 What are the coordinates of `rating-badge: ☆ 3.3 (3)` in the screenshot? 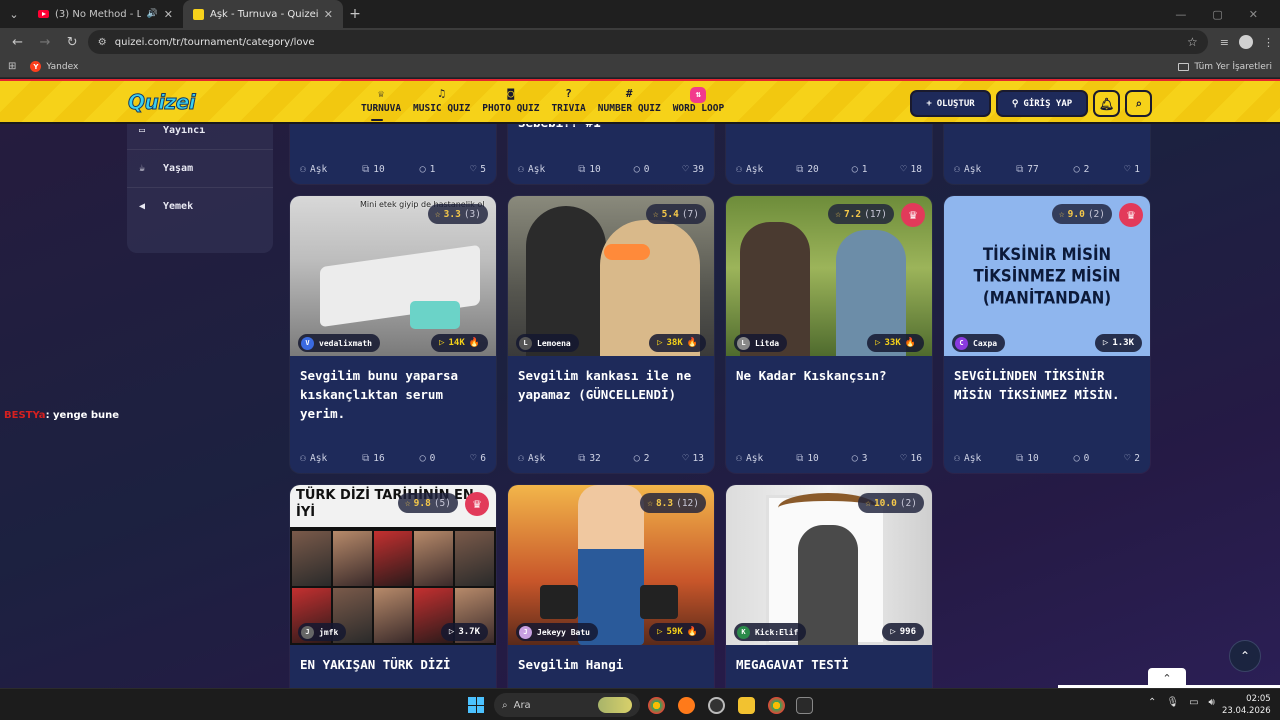 It's located at (457, 214).